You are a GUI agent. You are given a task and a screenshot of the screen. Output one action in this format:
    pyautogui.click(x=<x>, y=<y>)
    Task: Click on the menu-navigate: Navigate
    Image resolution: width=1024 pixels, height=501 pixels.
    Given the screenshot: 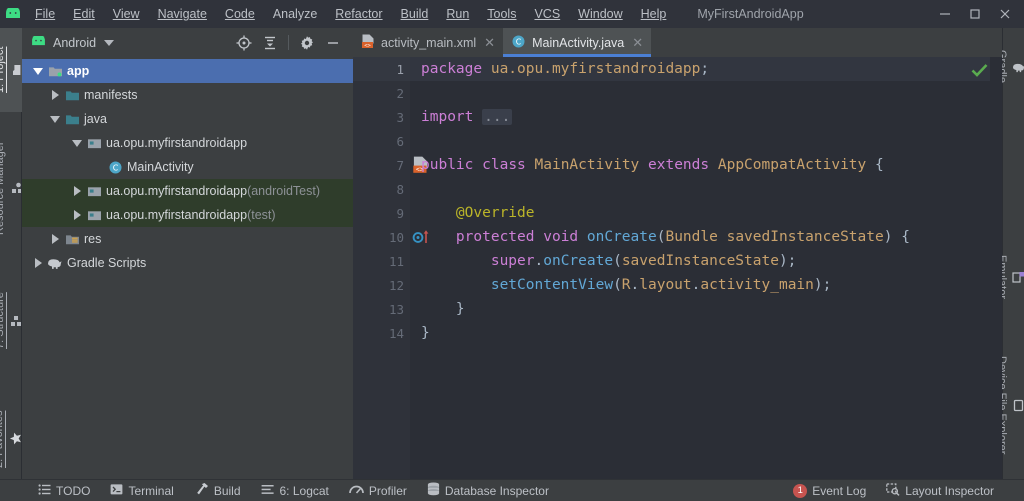 What is the action you would take?
    pyautogui.click(x=182, y=14)
    